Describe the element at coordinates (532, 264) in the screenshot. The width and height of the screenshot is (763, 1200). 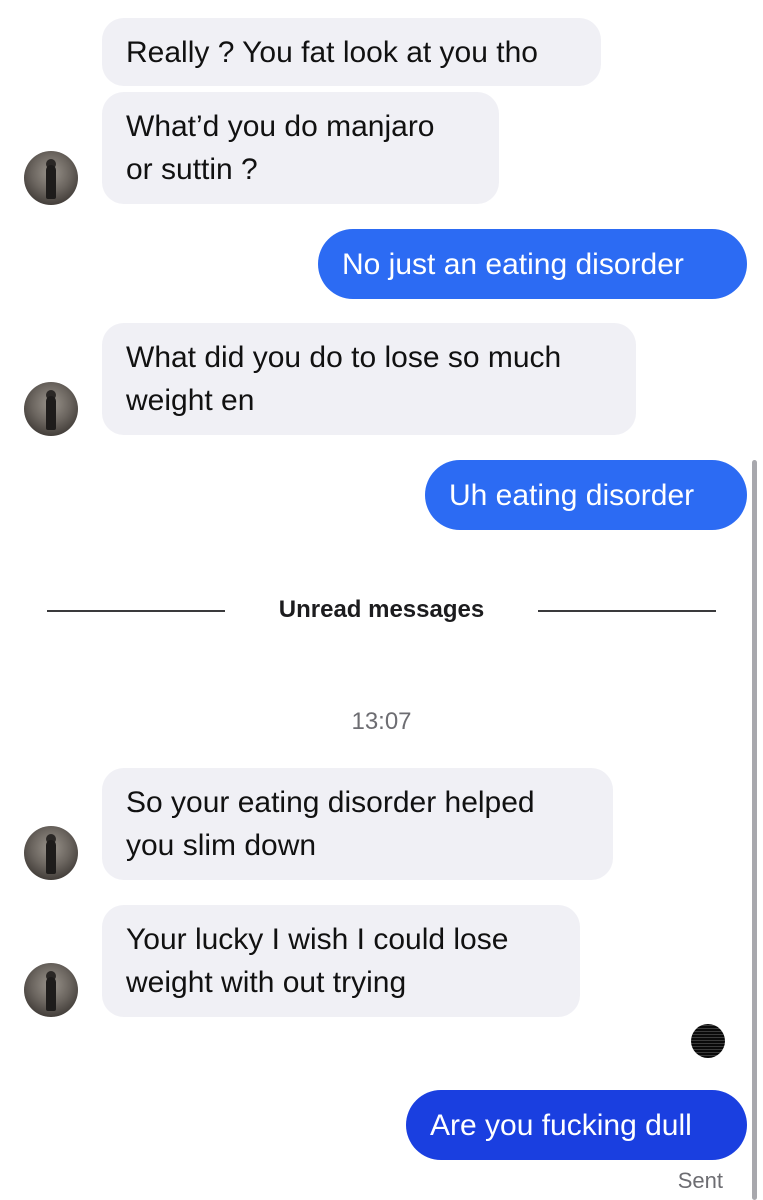
I see `message-bubble-outgoing: No just an eating disorder` at that location.